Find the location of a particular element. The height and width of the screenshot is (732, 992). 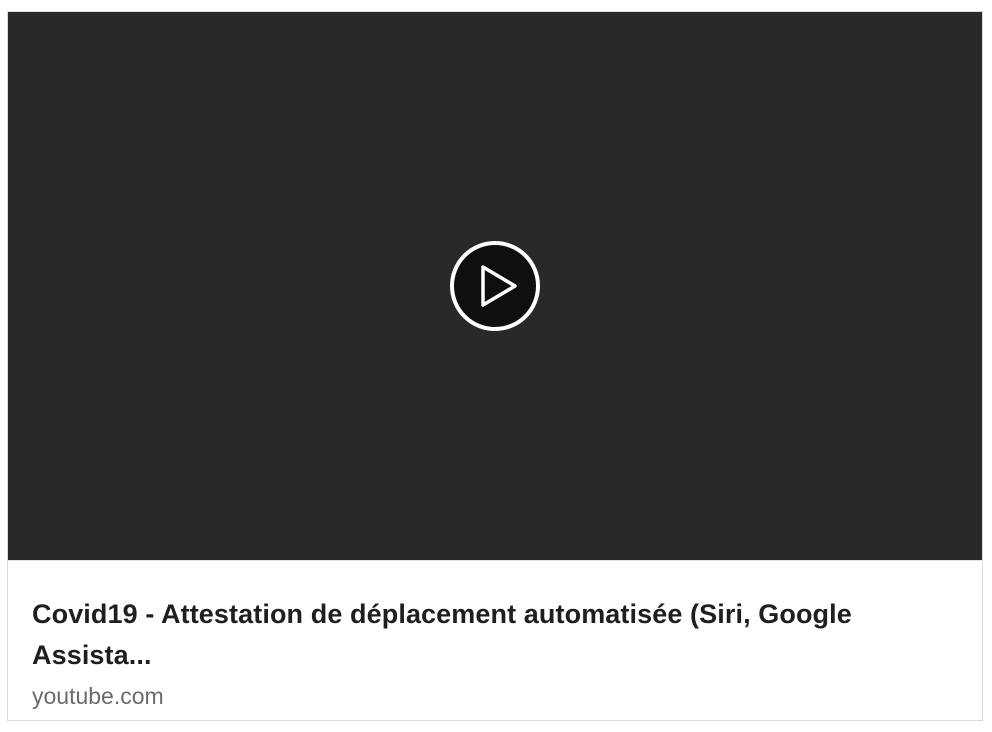

play-button is located at coordinates (495, 286).